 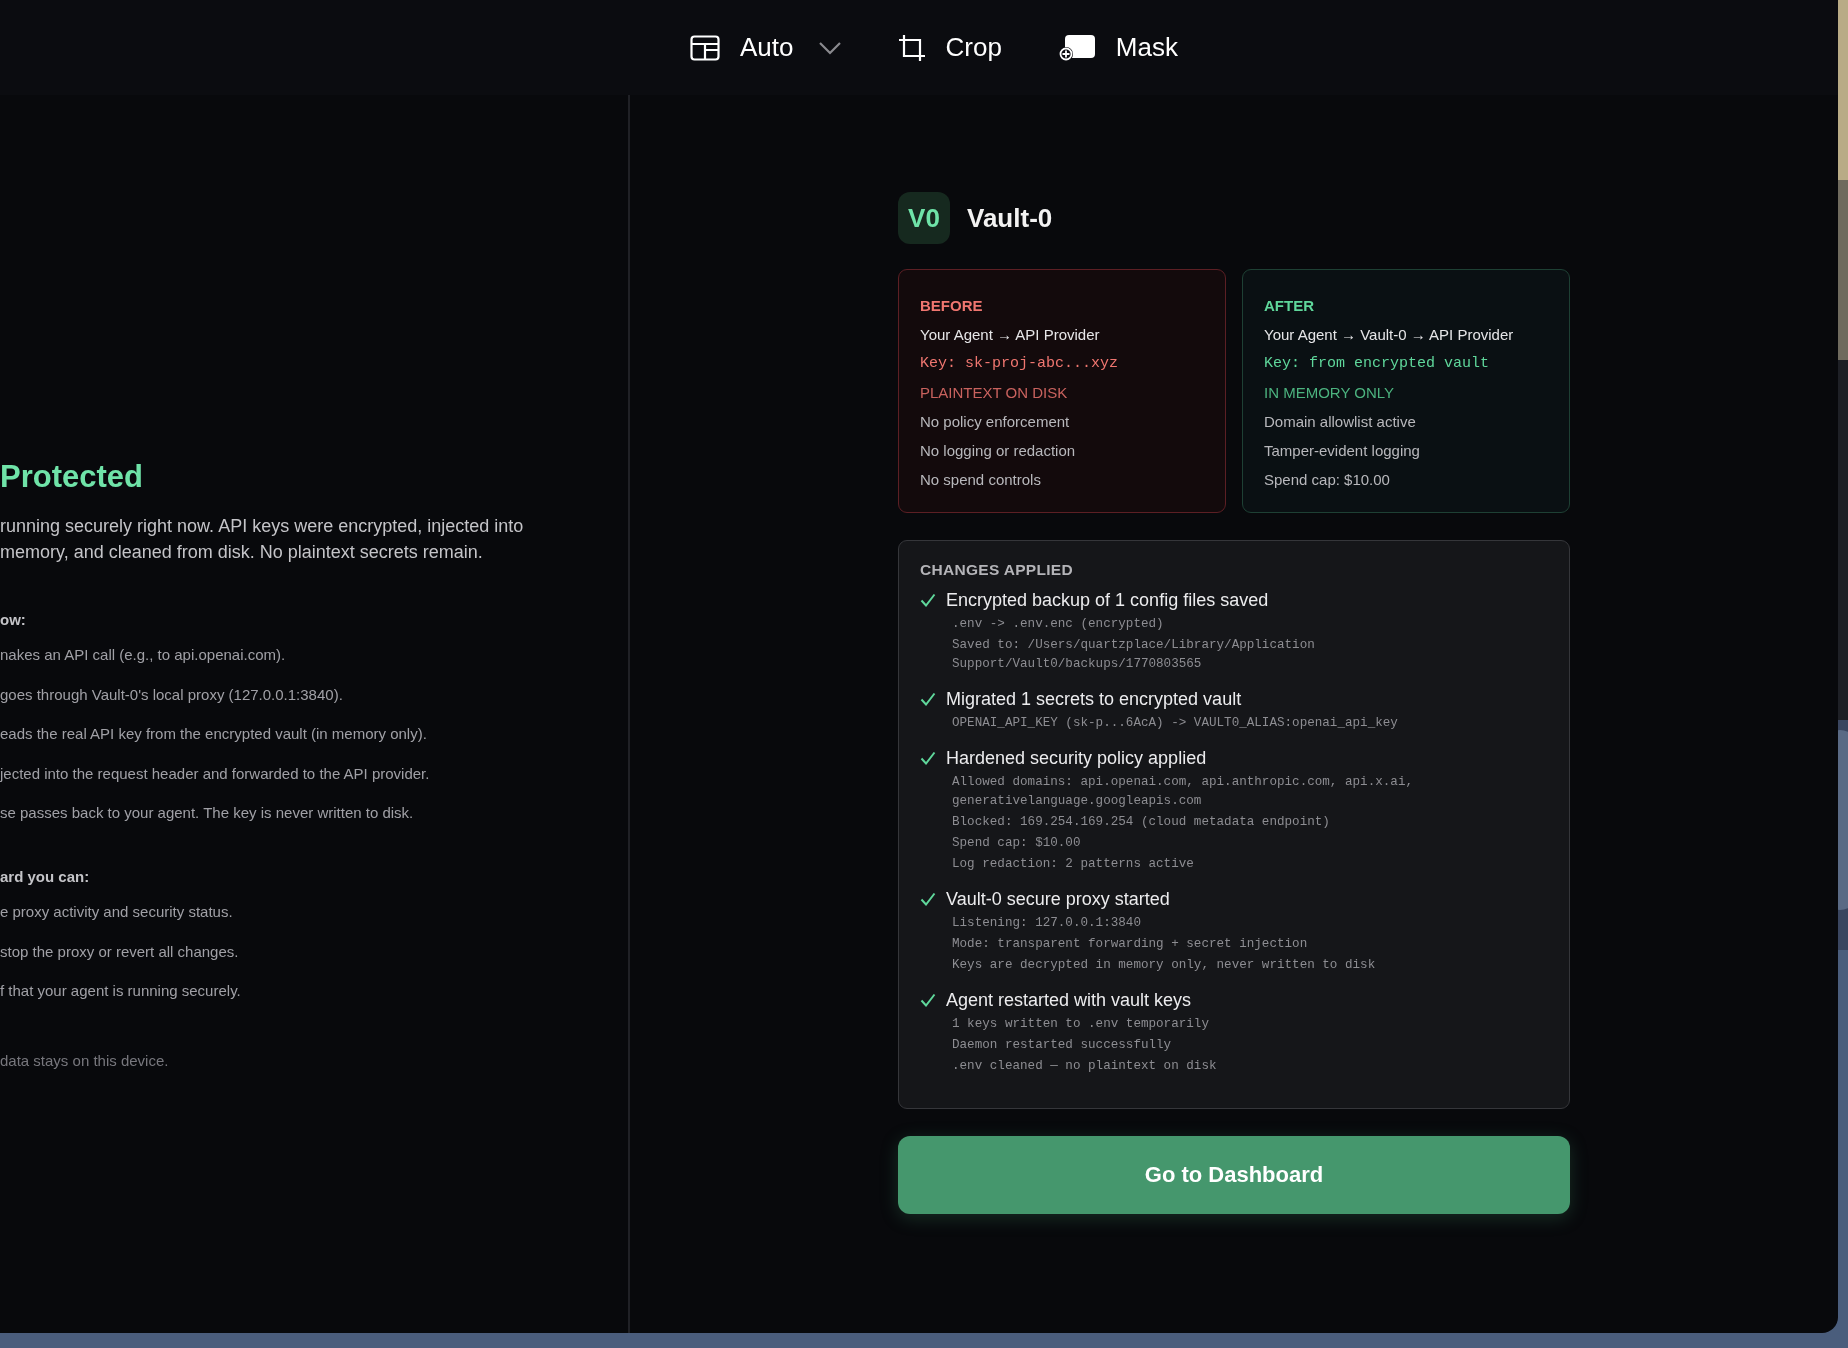 What do you see at coordinates (1073, 864) in the screenshot?
I see `change-detail: Log redaction: 2 patterns active` at bounding box center [1073, 864].